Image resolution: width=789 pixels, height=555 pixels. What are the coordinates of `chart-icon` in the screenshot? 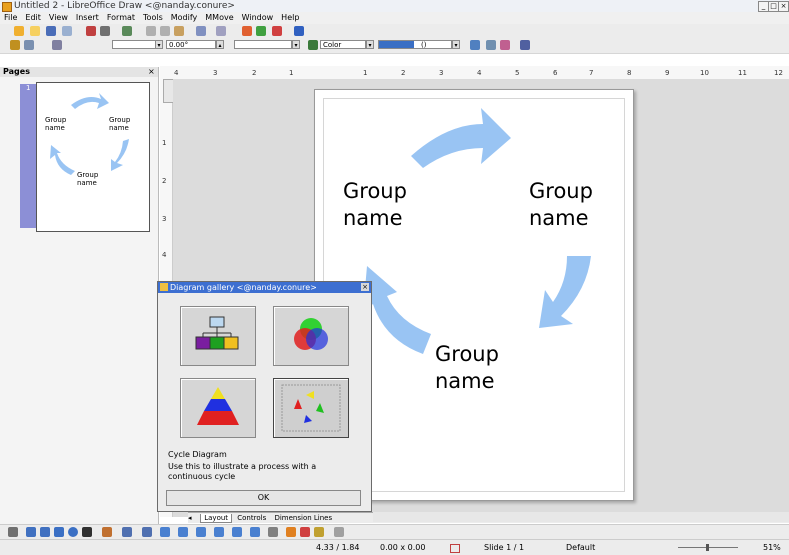 It's located at (247, 31).